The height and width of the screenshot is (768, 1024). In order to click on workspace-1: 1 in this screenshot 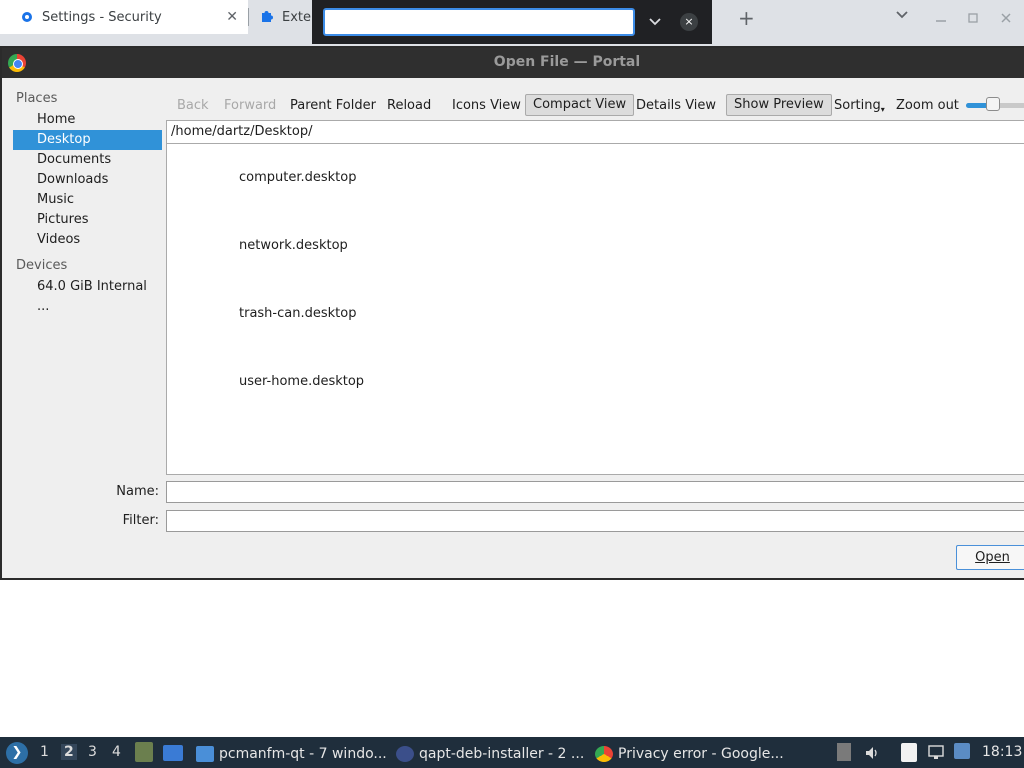, I will do `click(44, 752)`.